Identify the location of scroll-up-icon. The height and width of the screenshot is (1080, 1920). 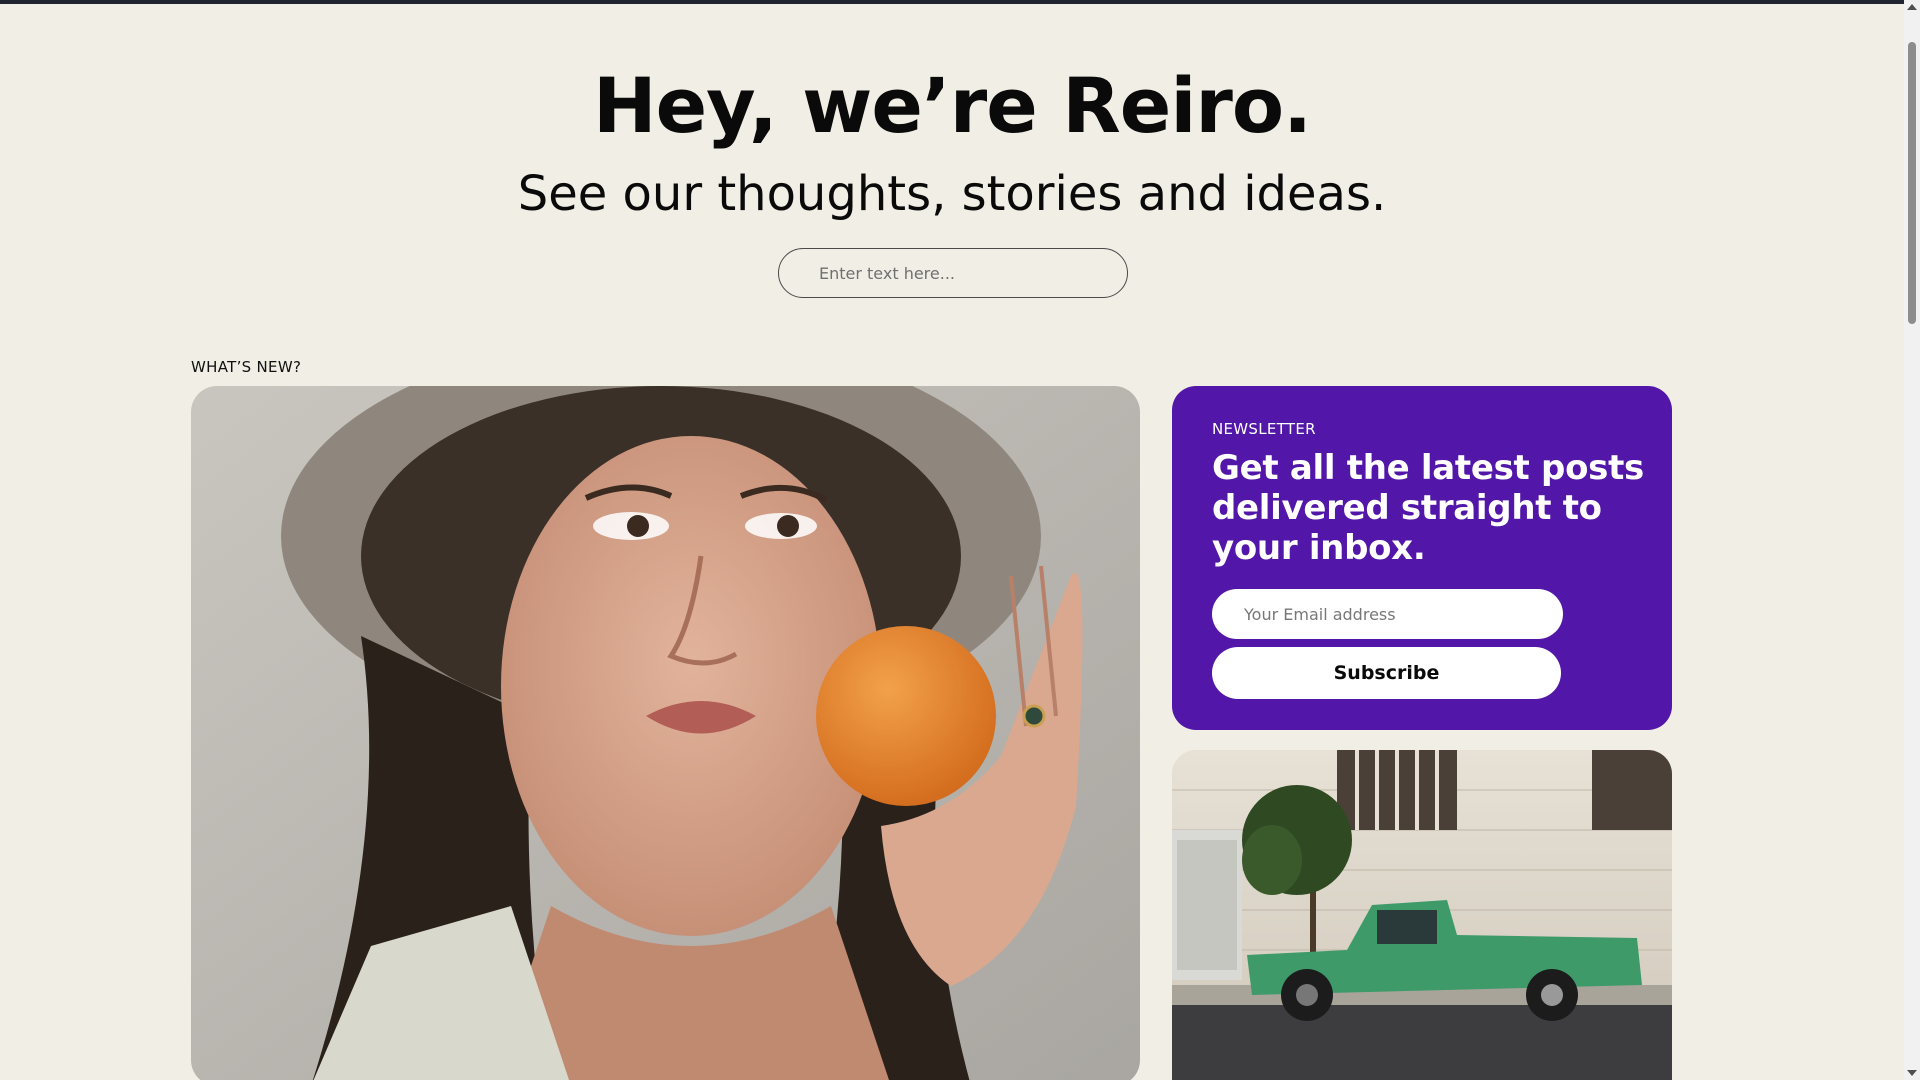
(1912, 7).